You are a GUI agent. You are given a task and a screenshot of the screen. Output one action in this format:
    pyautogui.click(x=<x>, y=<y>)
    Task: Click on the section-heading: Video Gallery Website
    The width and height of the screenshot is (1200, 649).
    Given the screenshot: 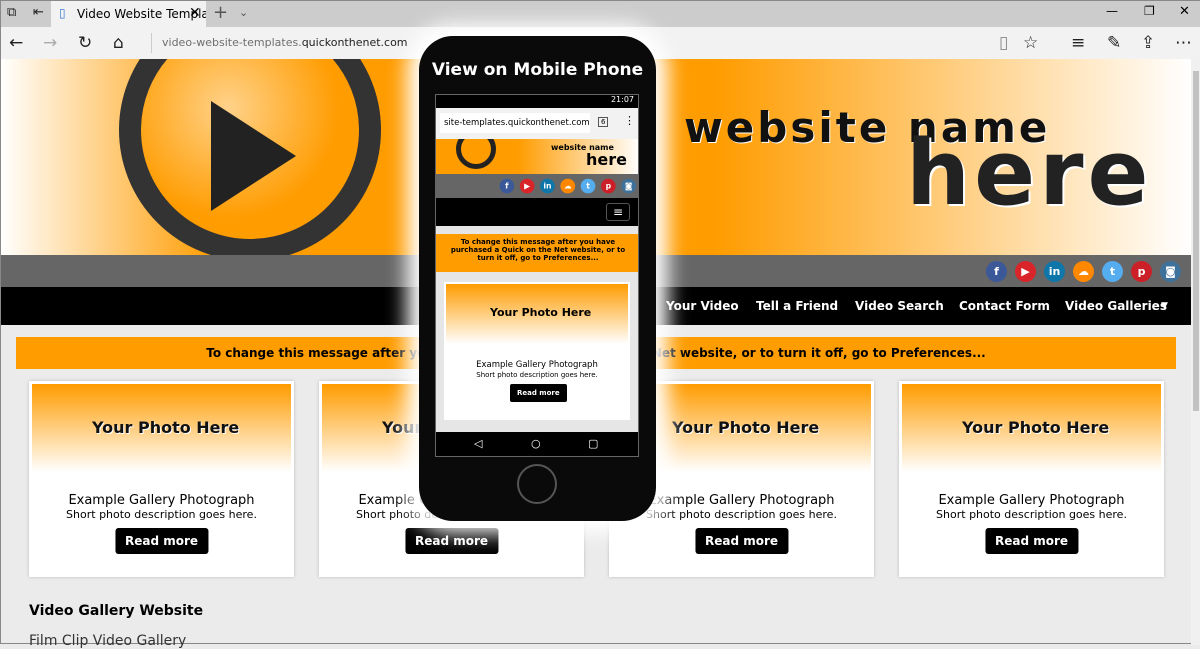 What is the action you would take?
    pyautogui.click(x=116, y=611)
    